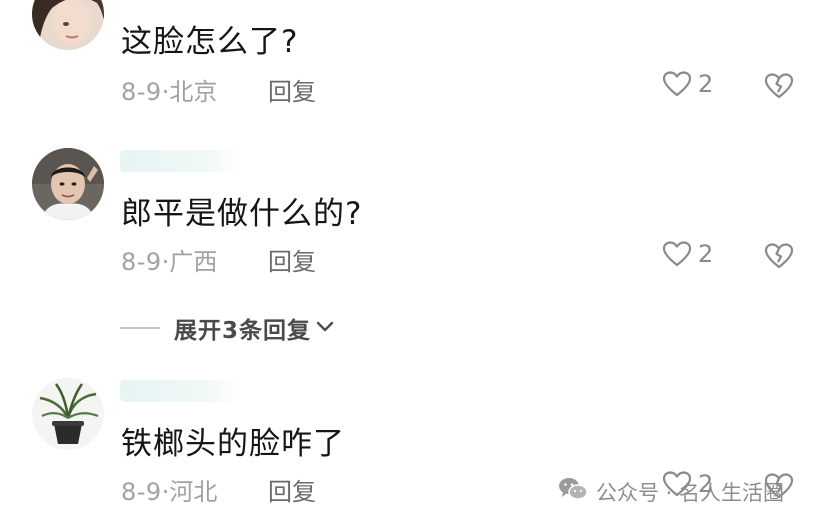 The image size is (827, 526). What do you see at coordinates (193, 492) in the screenshot?
I see `comment-location: 河北` at bounding box center [193, 492].